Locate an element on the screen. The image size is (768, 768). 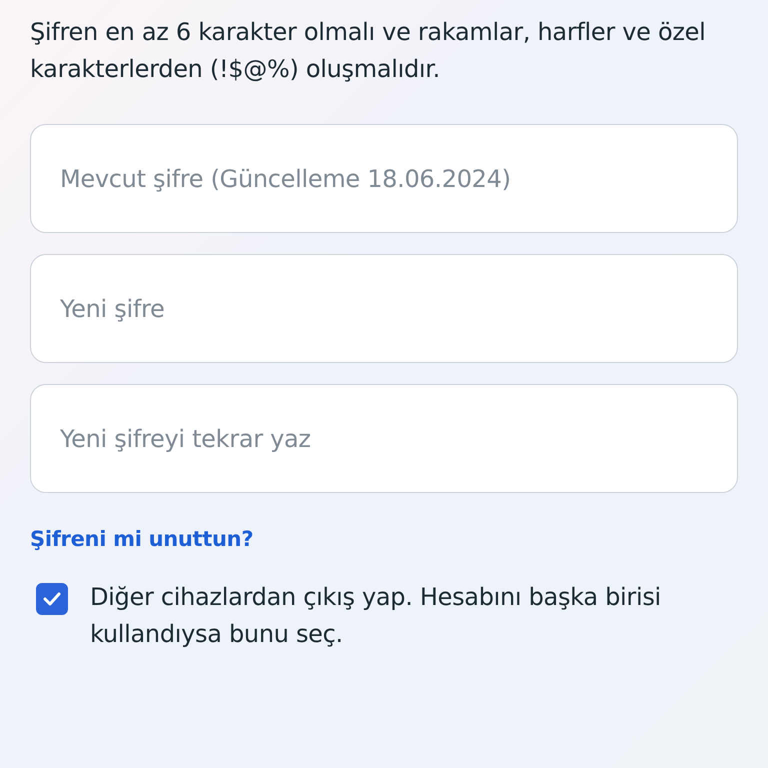
forgot-password-link: Şifreni mi unuttun? is located at coordinates (142, 539).